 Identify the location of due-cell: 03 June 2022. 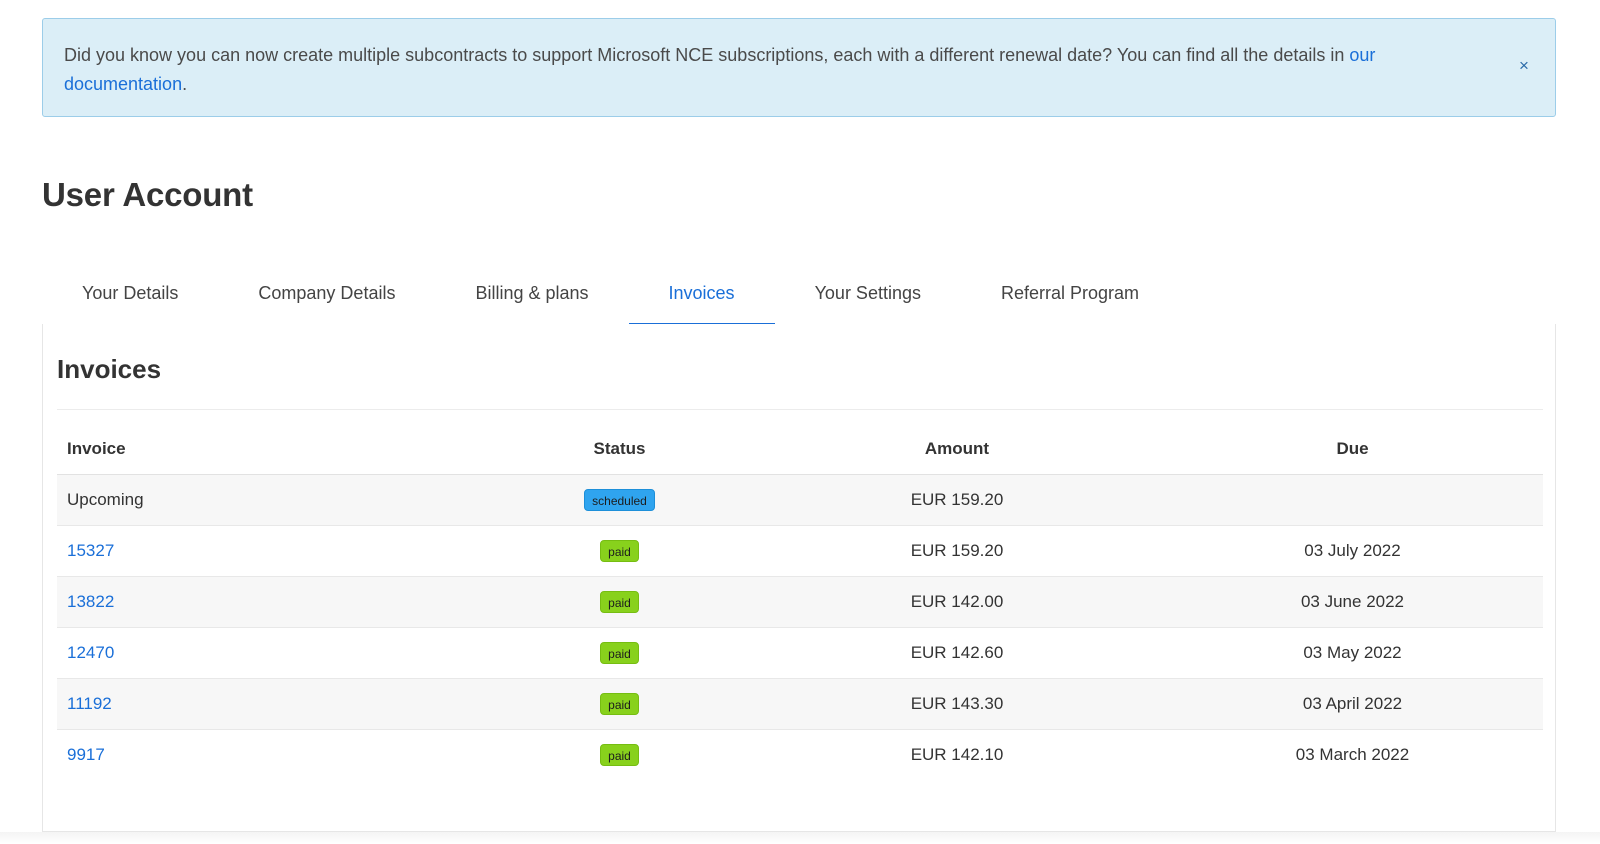
(1352, 602).